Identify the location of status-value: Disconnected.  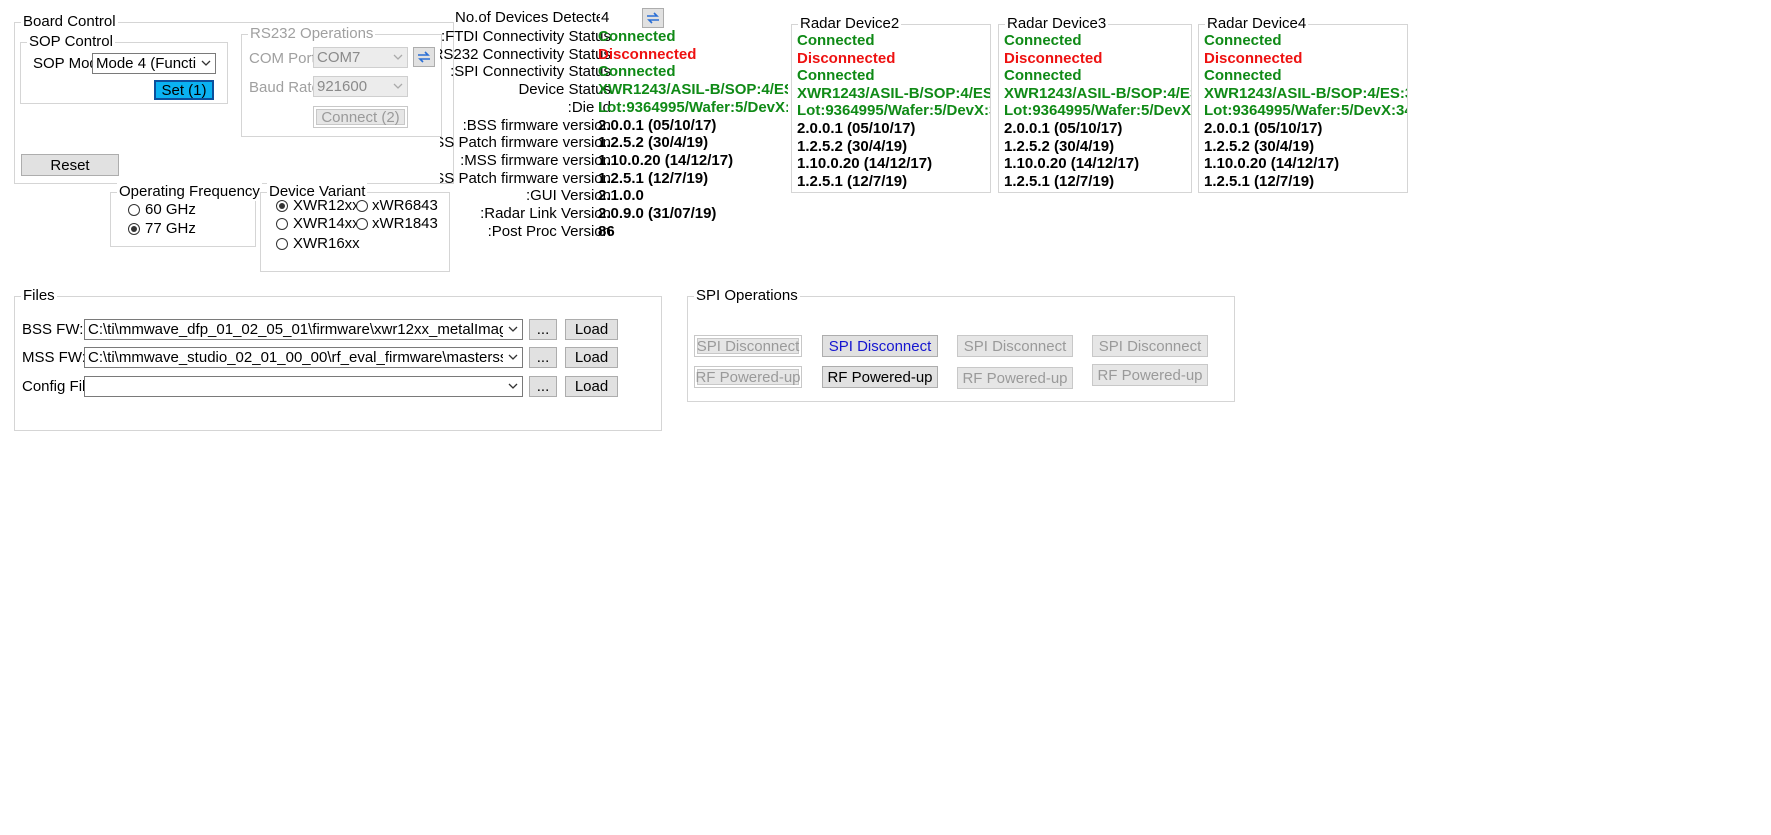
(647, 54).